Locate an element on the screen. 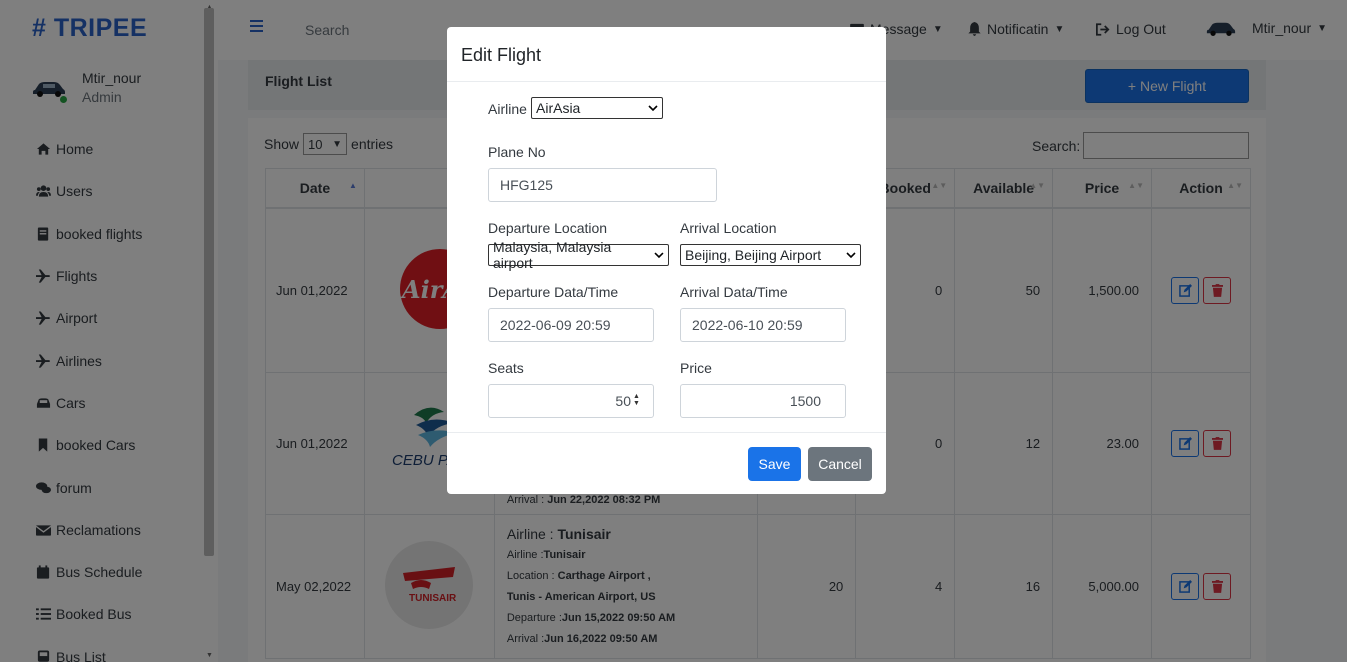 The image size is (1347, 662). seats-value: 50 is located at coordinates (623, 401).